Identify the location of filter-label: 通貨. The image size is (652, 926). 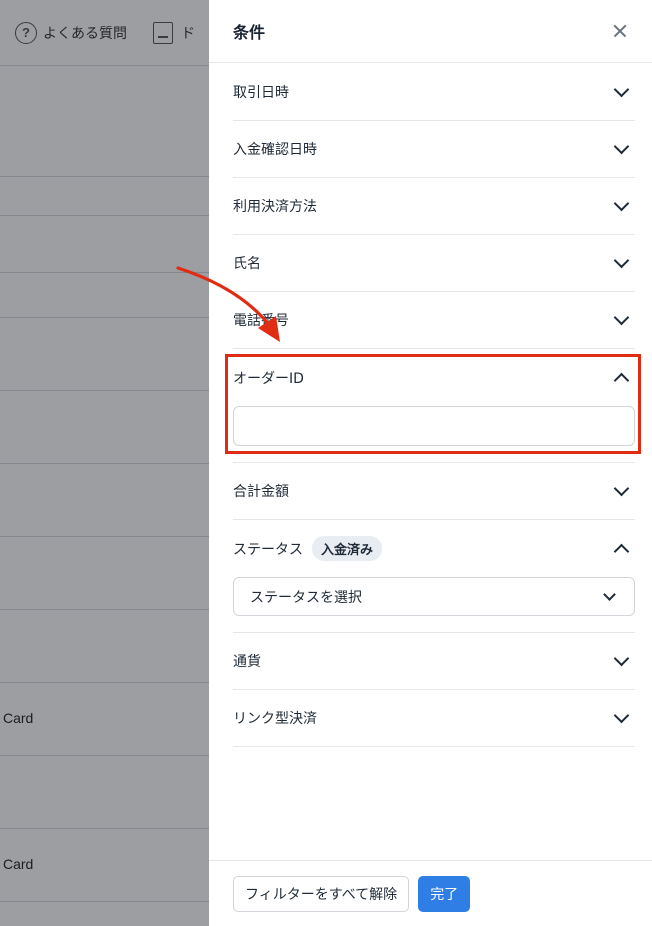
(247, 662).